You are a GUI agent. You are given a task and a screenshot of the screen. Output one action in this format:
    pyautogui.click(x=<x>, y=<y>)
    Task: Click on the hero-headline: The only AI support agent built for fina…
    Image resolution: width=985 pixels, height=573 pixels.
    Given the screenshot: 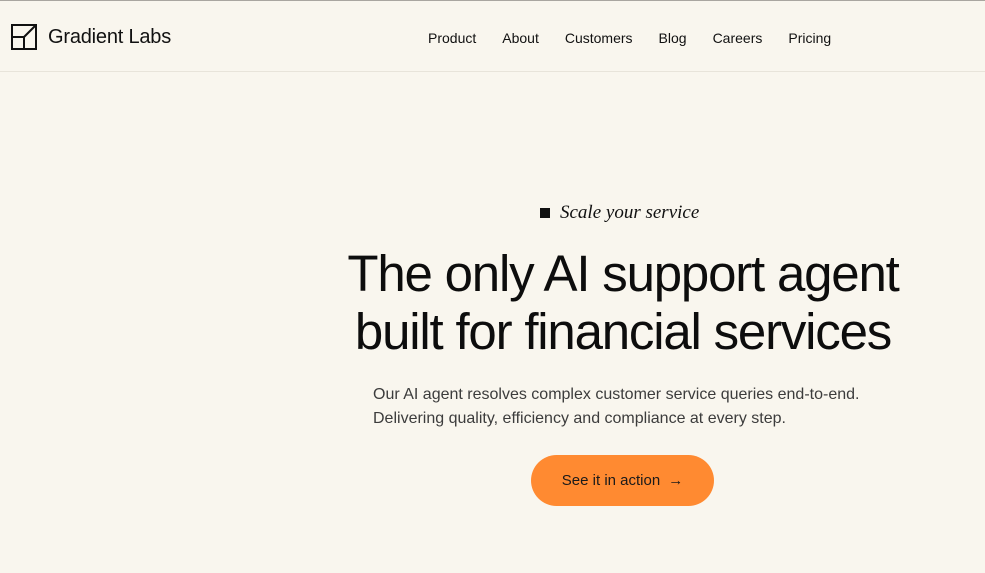 What is the action you would take?
    pyautogui.click(x=623, y=302)
    